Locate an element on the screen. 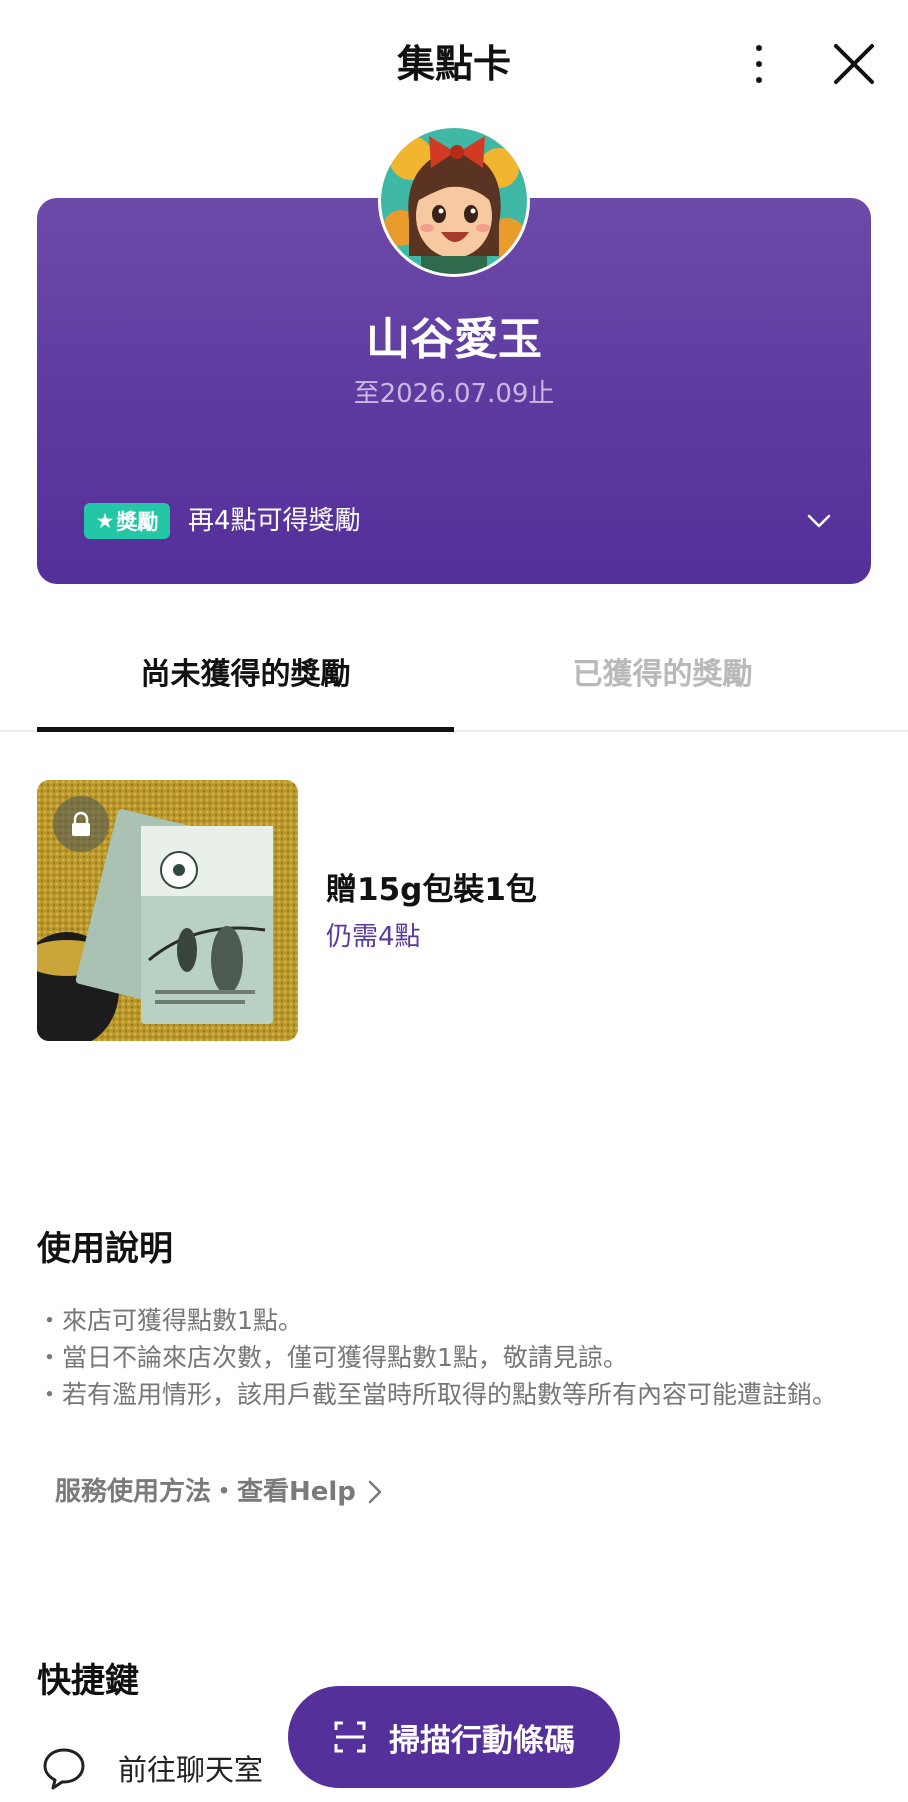  help-link-label: 服務使用方法・查看Help is located at coordinates (205, 1492).